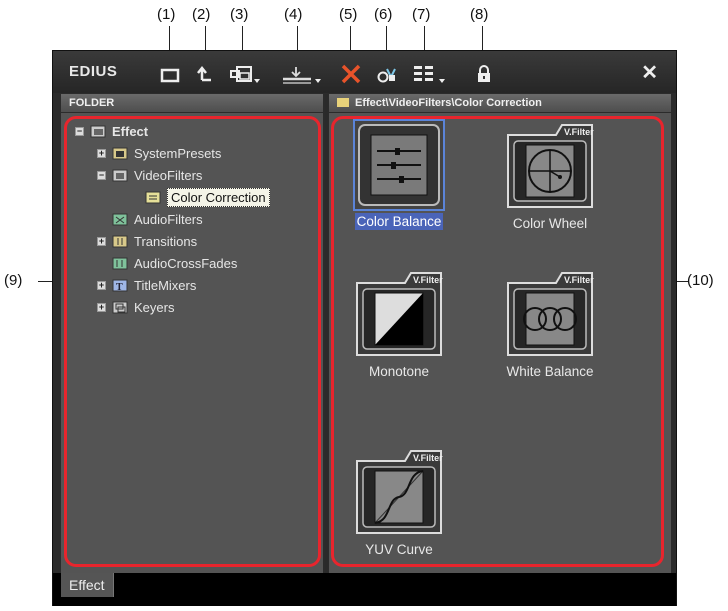 This screenshot has width=728, height=611. What do you see at coordinates (245, 74) in the screenshot?
I see `folder-view-icon` at bounding box center [245, 74].